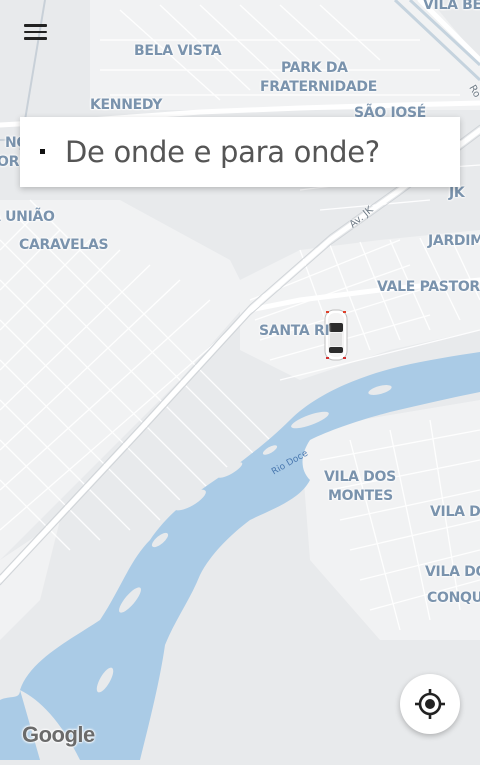  What do you see at coordinates (455, 512) in the screenshot?
I see `map-label-vila-do-right: VILA DO` at bounding box center [455, 512].